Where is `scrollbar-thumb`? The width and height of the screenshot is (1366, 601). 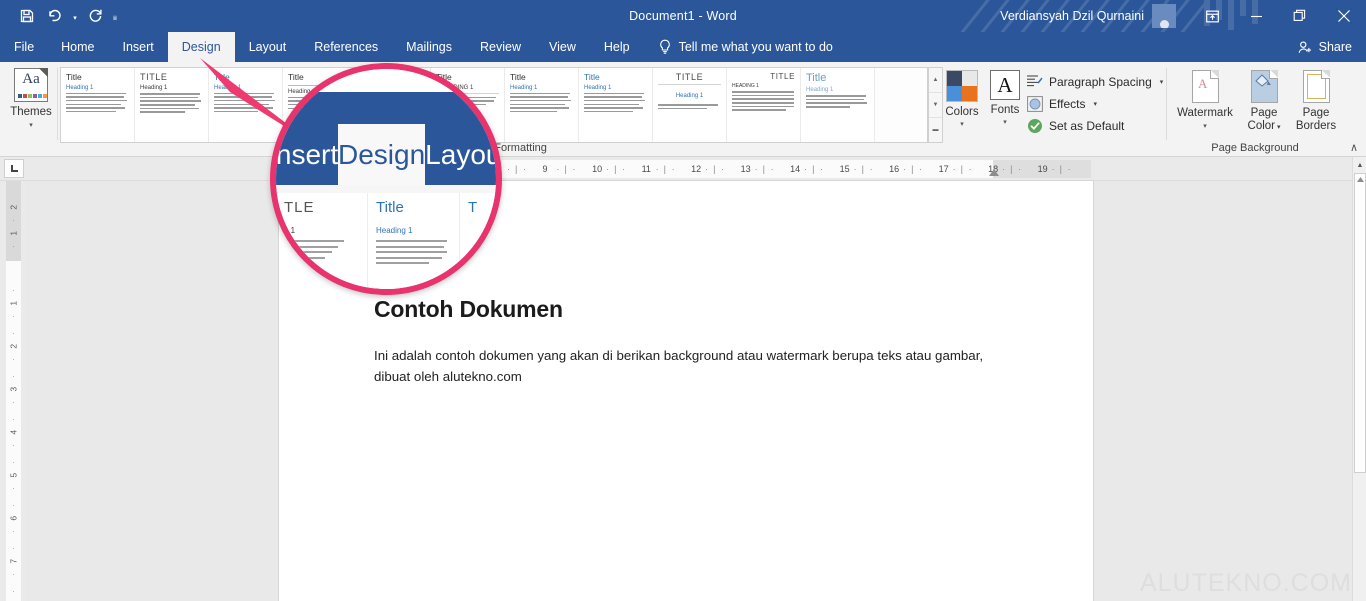 scrollbar-thumb is located at coordinates (1360, 323).